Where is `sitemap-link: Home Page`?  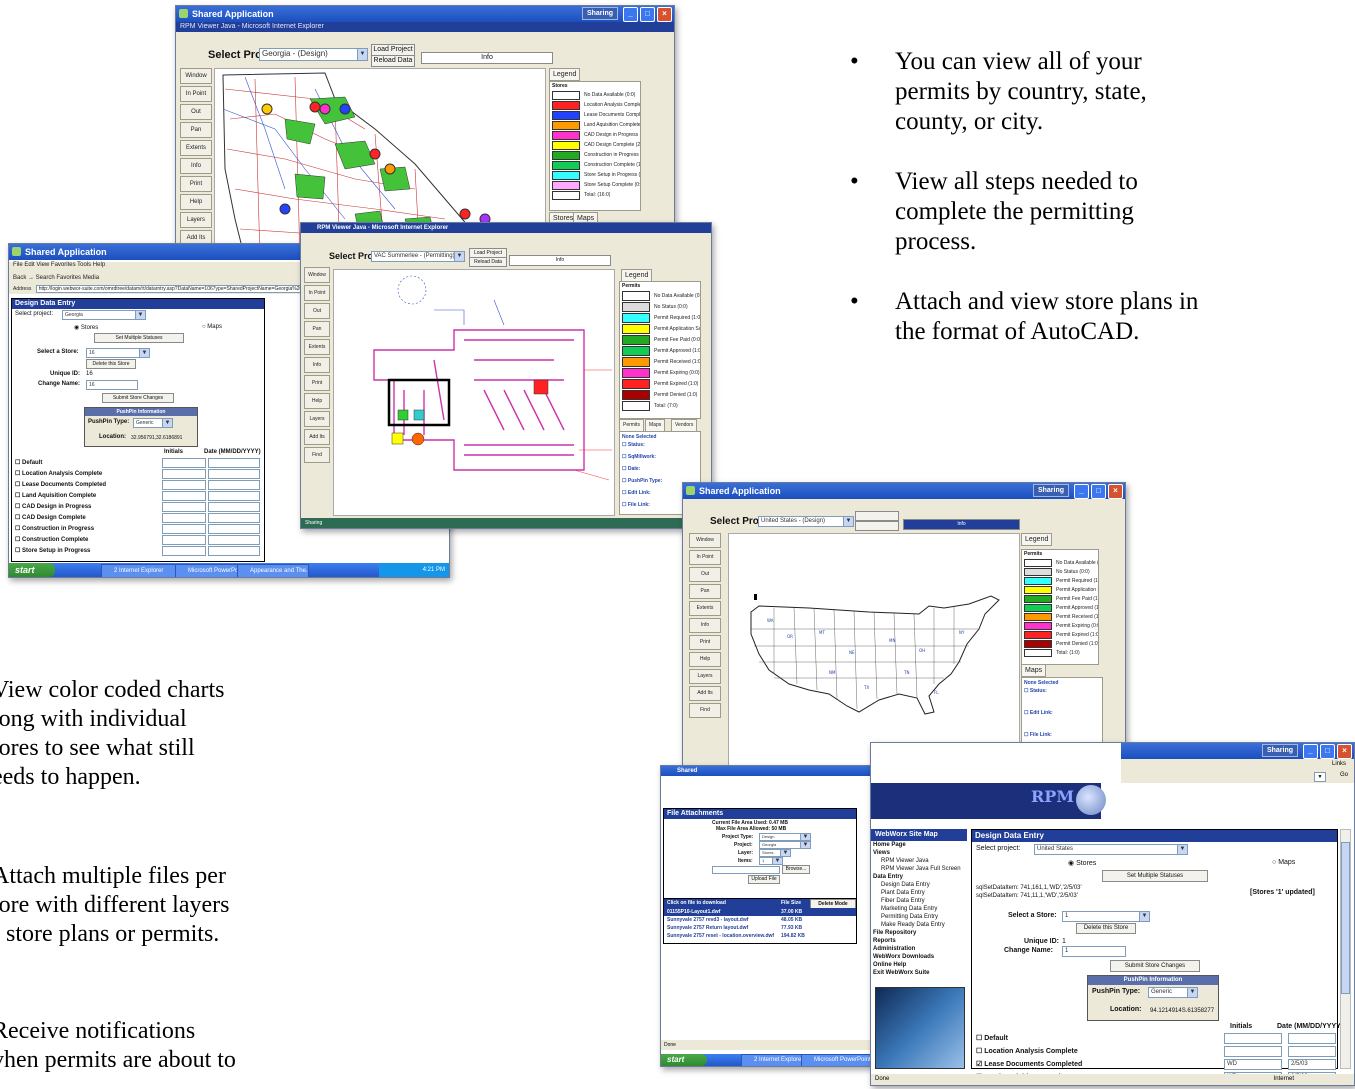 sitemap-link: Home Page is located at coordinates (920, 845).